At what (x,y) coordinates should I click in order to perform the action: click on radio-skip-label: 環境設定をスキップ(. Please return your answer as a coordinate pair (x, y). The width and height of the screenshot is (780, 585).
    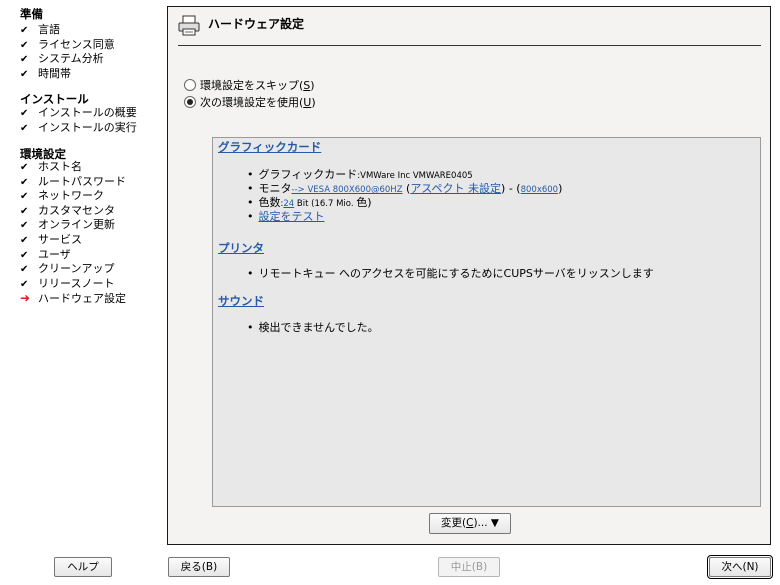
    Looking at the image, I should click on (252, 85).